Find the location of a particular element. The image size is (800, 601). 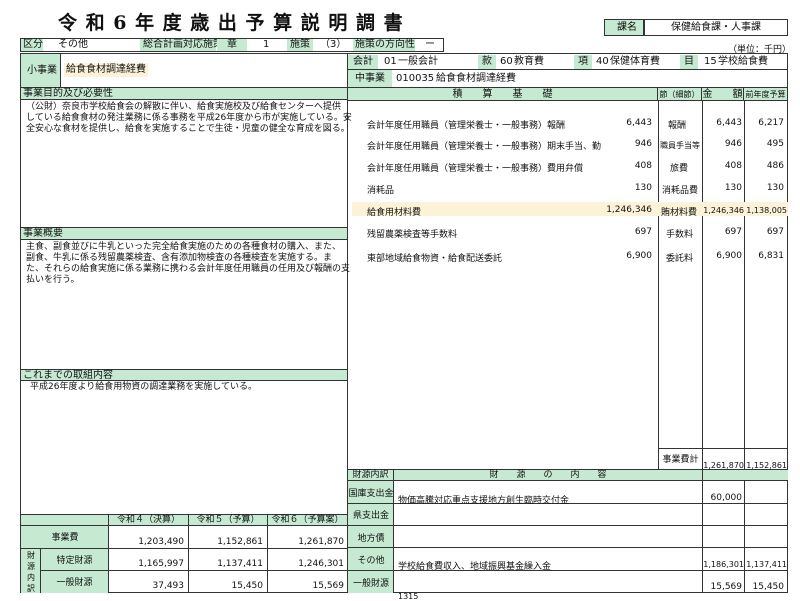

page-number: 1315 is located at coordinates (408, 596).